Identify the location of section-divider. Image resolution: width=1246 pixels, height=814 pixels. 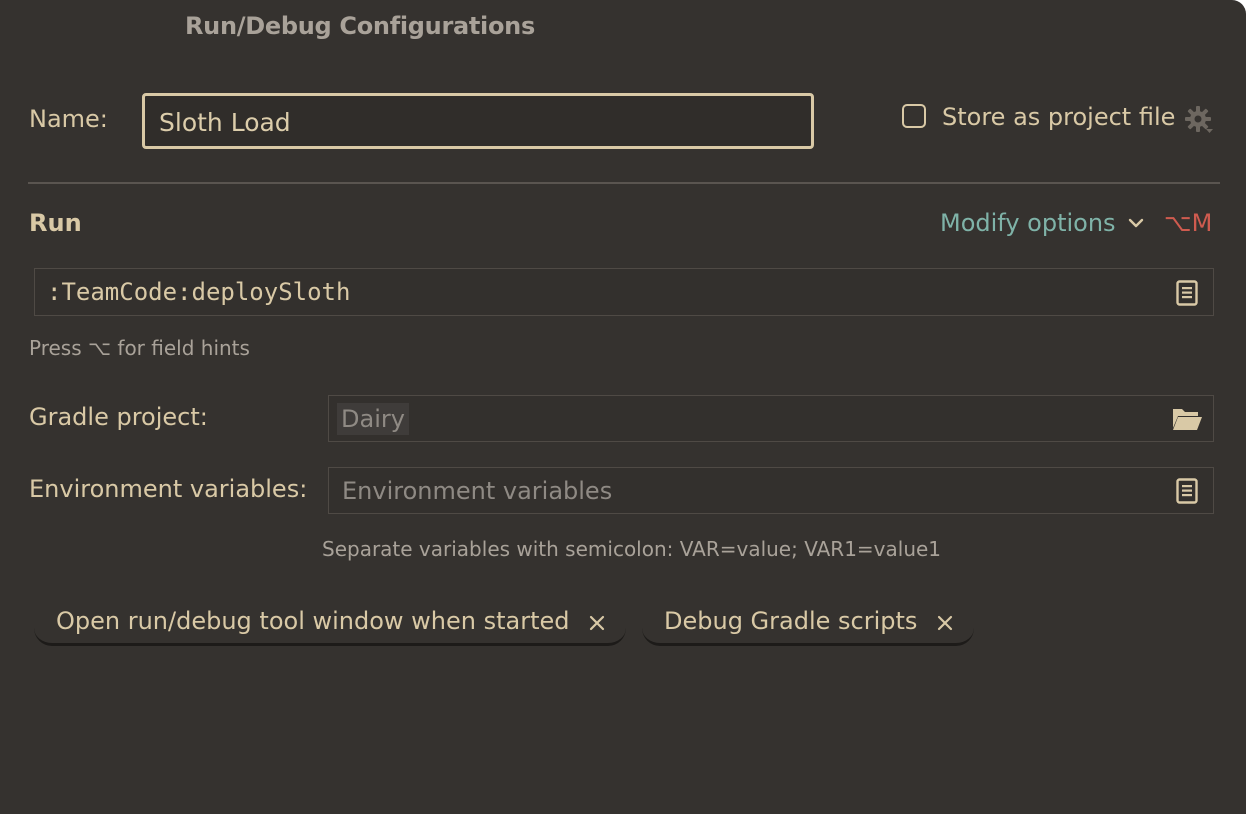
(624, 183).